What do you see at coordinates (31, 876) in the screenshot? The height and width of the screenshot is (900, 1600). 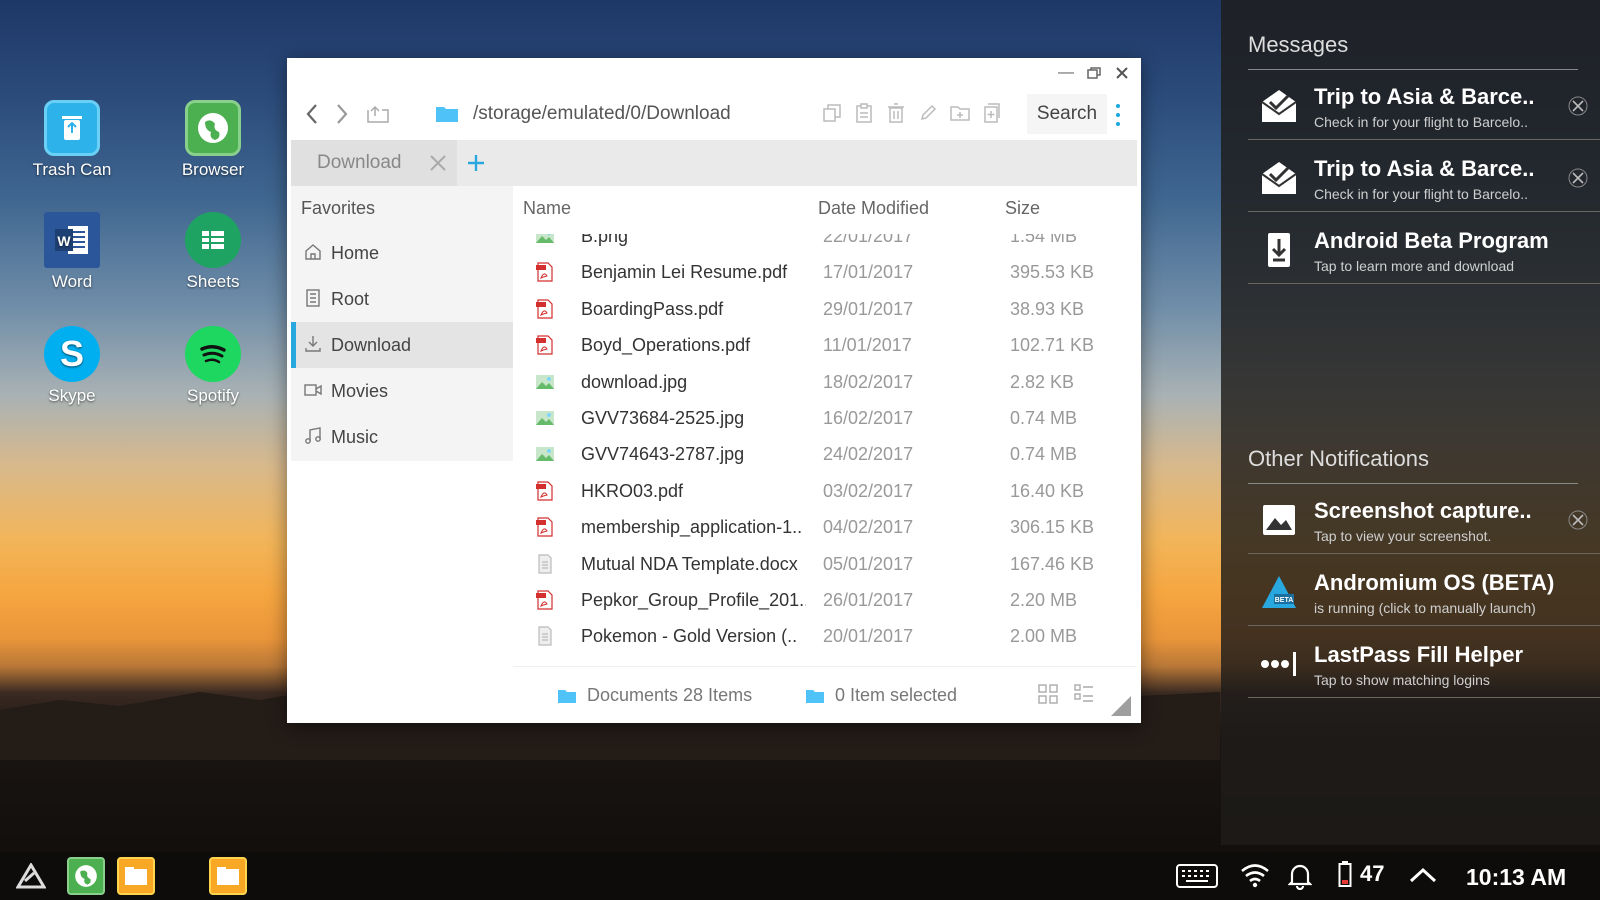 I see `andromium-launcher-icon` at bounding box center [31, 876].